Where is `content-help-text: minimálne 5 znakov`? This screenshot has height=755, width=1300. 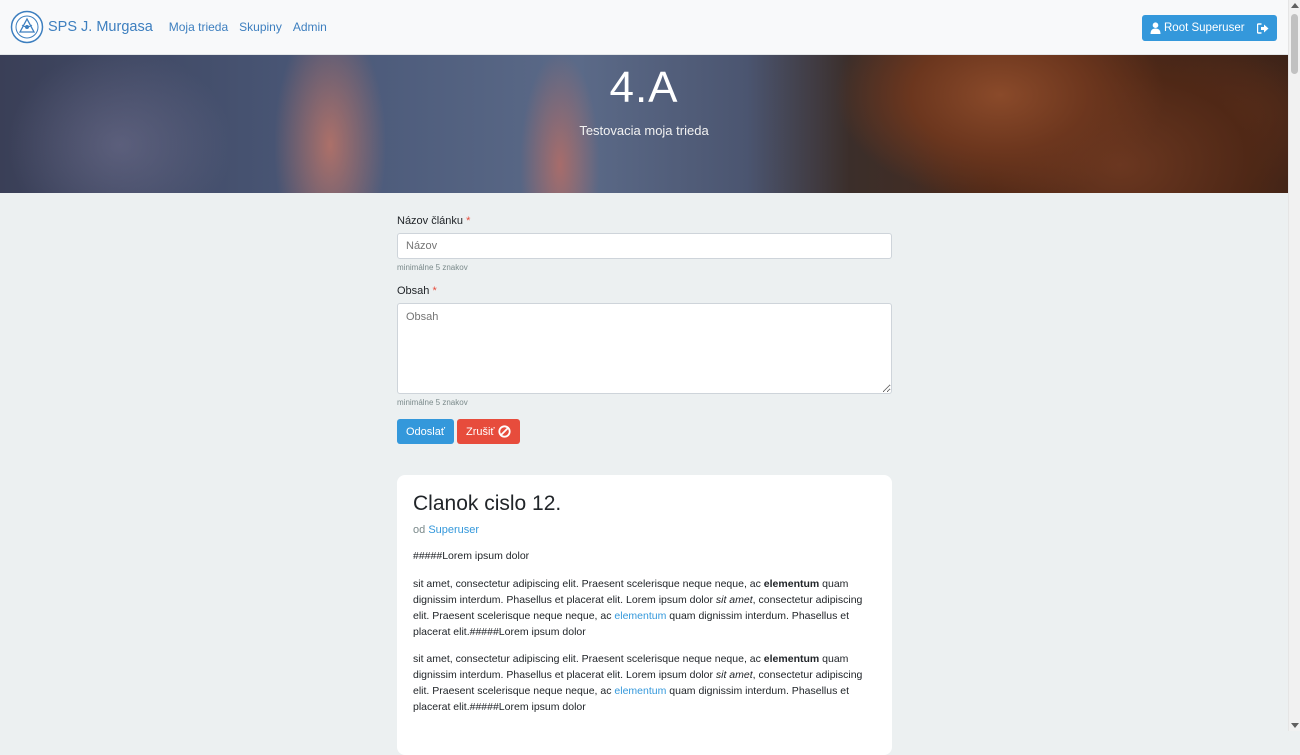
content-help-text: minimálne 5 znakov is located at coordinates (432, 402).